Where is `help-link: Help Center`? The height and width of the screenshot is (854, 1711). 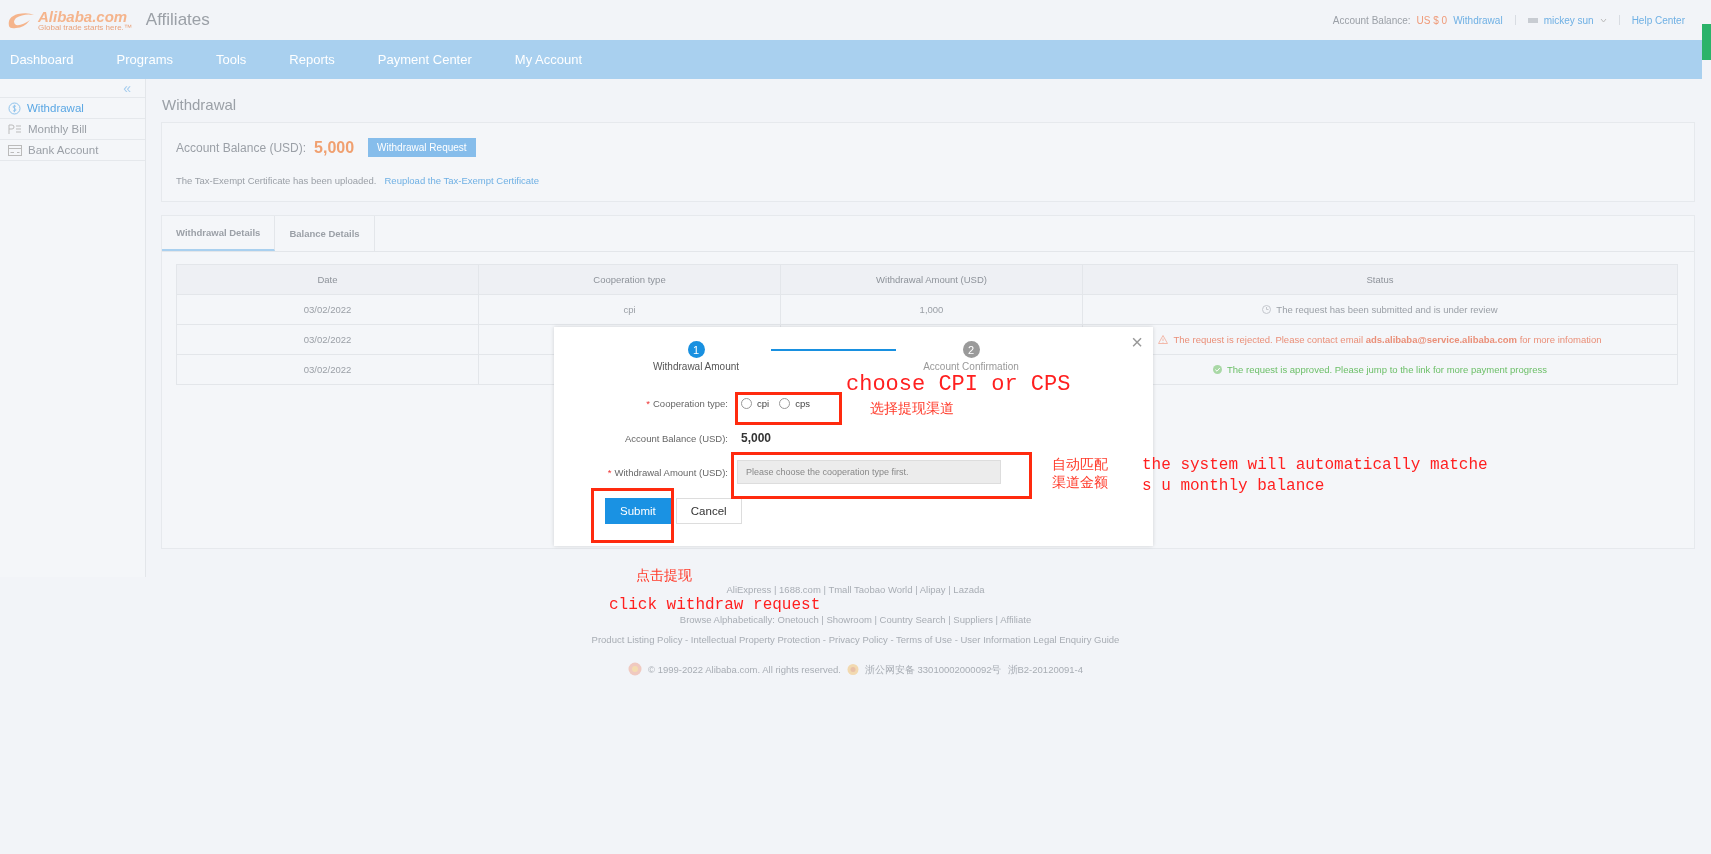
help-link: Help Center is located at coordinates (1658, 20).